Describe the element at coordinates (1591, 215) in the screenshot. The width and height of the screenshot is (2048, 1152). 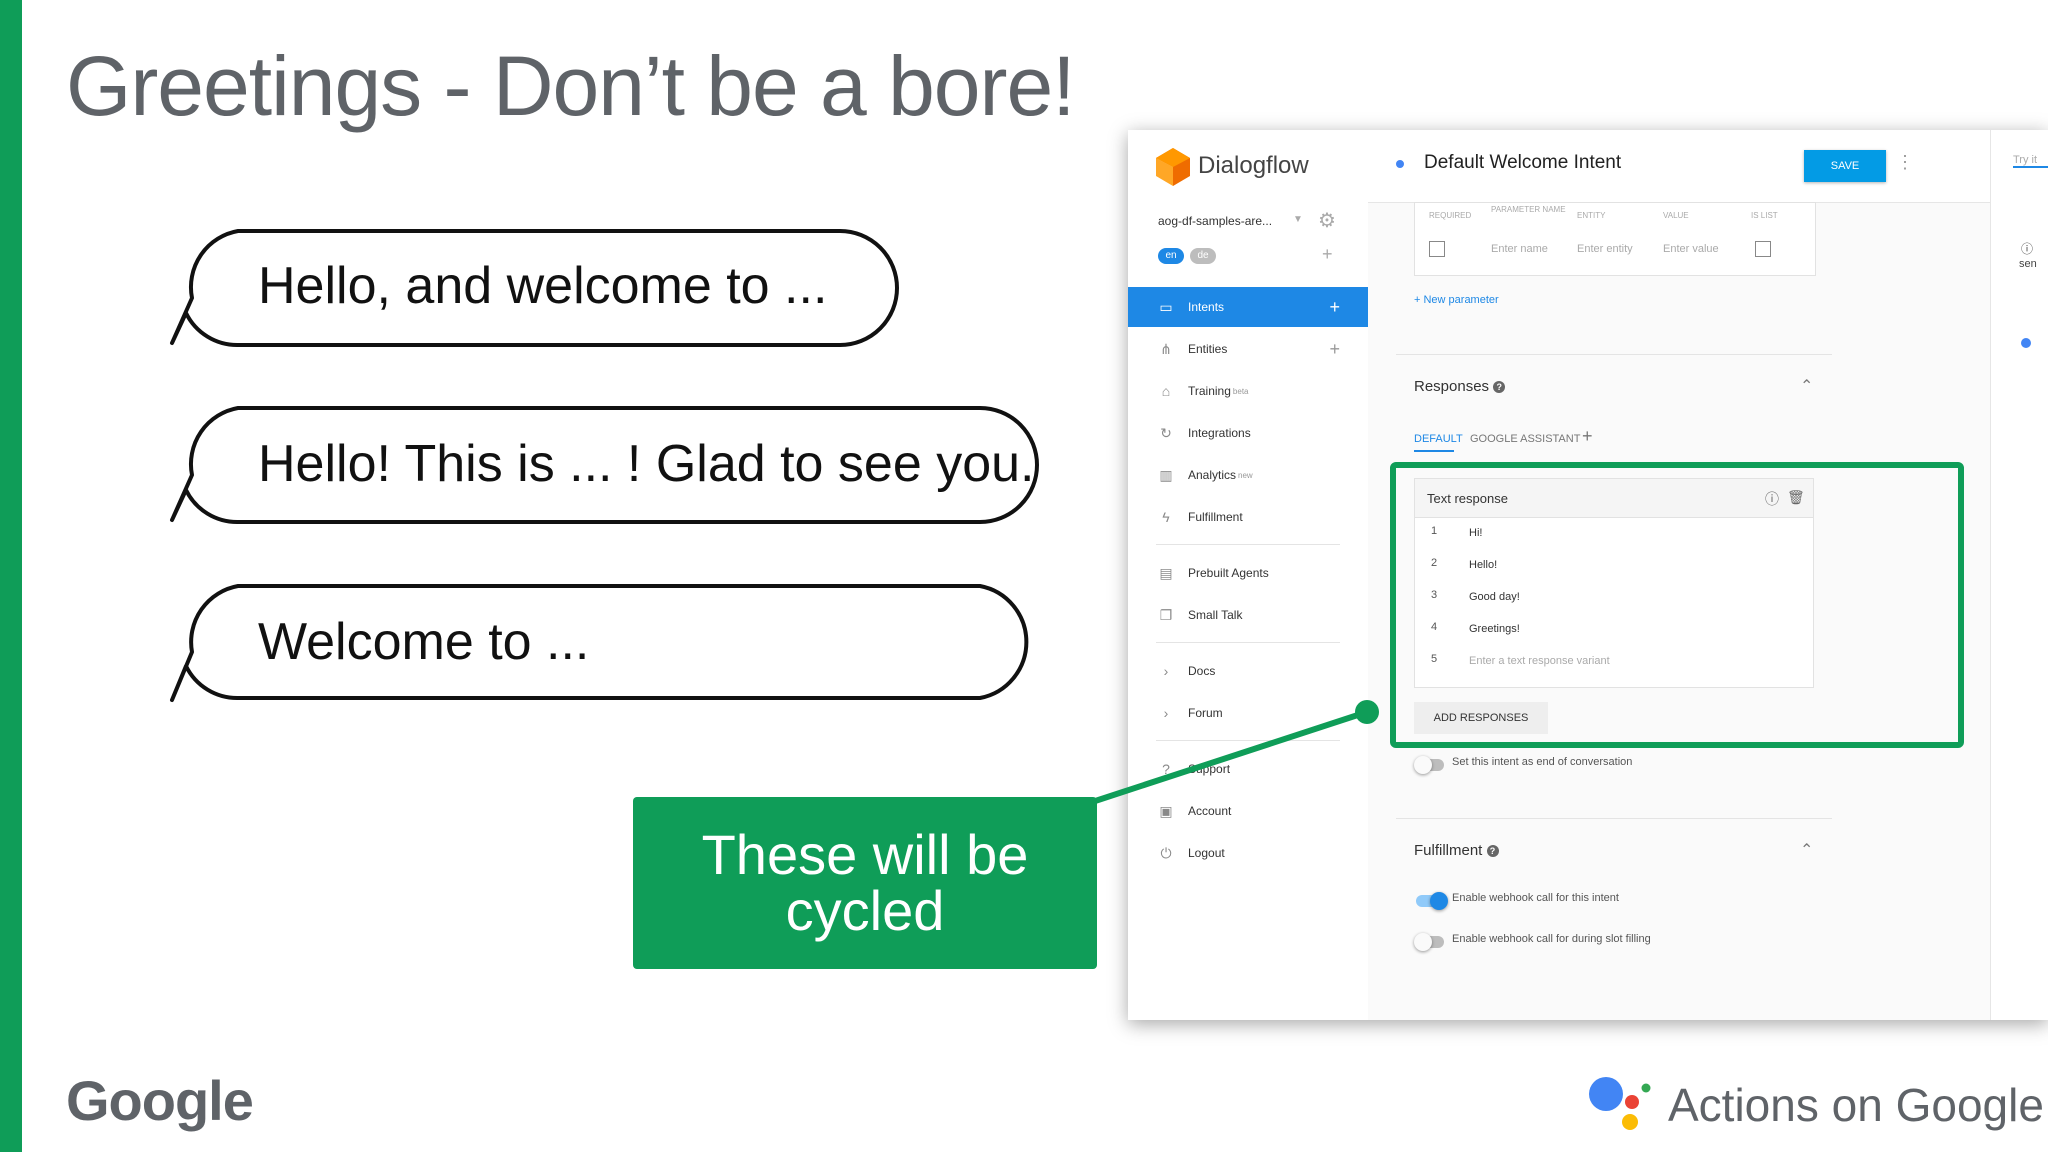
I see `param-header-entity: ENTITY` at that location.